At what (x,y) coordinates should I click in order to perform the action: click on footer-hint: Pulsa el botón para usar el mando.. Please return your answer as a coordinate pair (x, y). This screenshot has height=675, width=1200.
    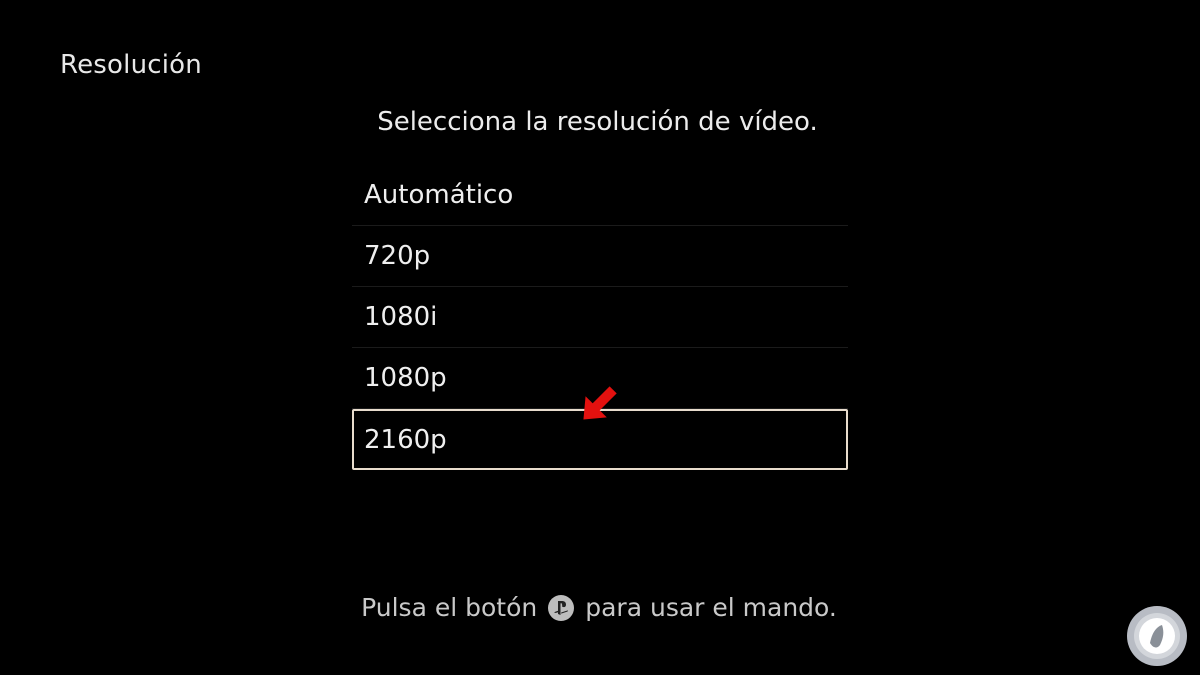
    Looking at the image, I should click on (599, 607).